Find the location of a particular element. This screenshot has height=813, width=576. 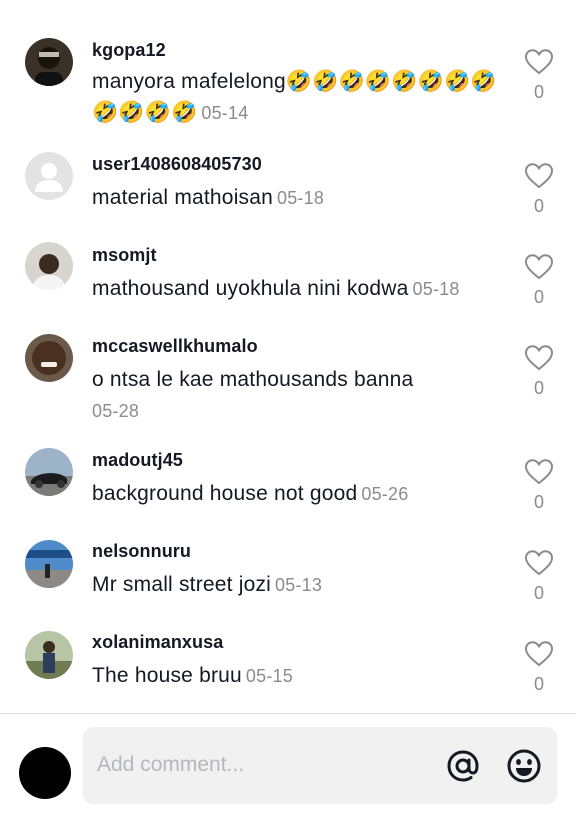

comment-username: madoutj45 is located at coordinates (137, 460).